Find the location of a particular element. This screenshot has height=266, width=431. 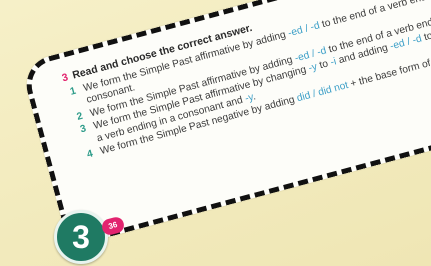

item-number: 4 is located at coordinates (90, 154).